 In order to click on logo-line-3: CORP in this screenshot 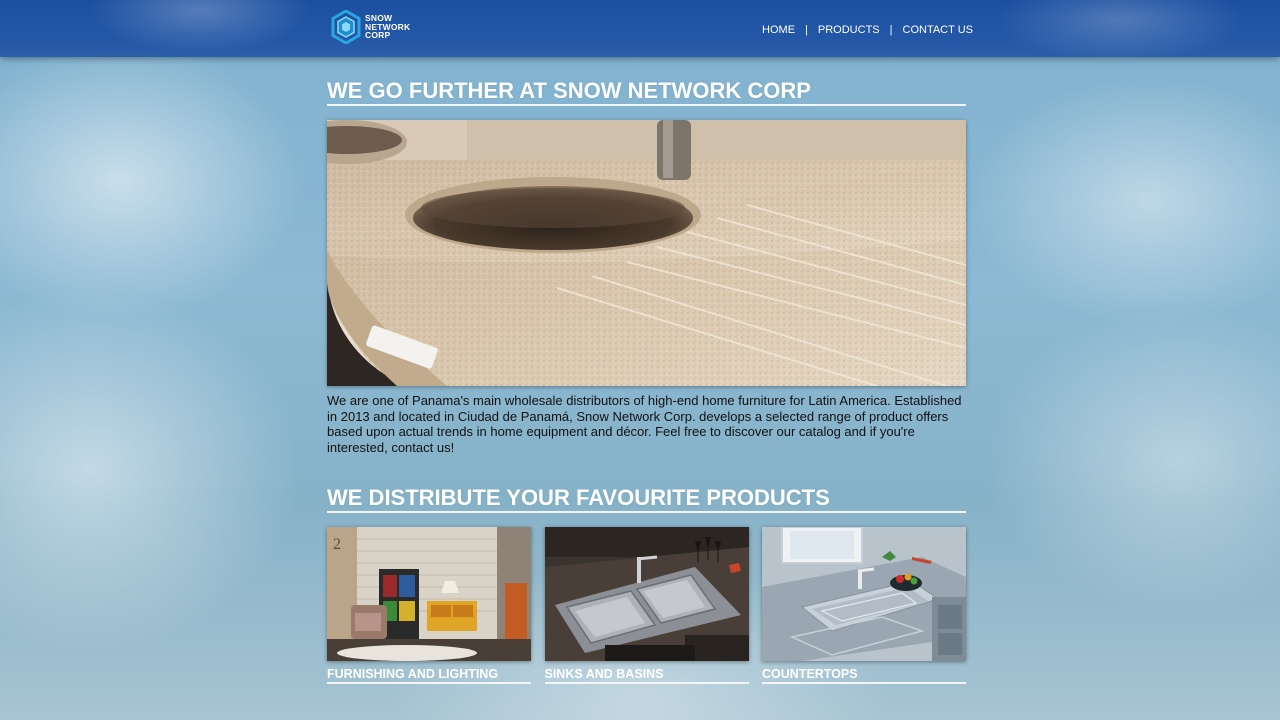, I will do `click(378, 35)`.